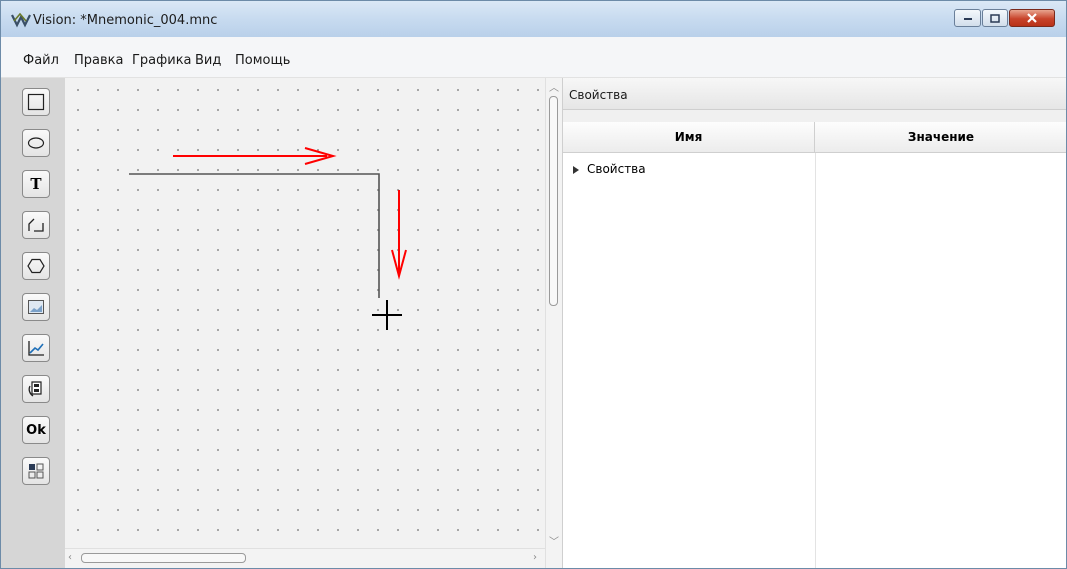 The image size is (1067, 569). I want to click on canvas-overlay, so click(268, 238).